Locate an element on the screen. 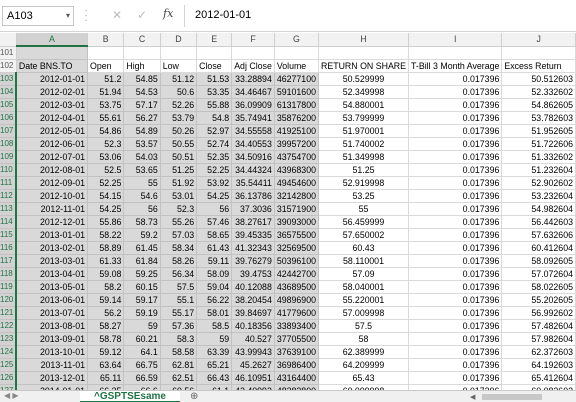 The height and width of the screenshot is (402, 576). column-header-f: F is located at coordinates (253, 40).